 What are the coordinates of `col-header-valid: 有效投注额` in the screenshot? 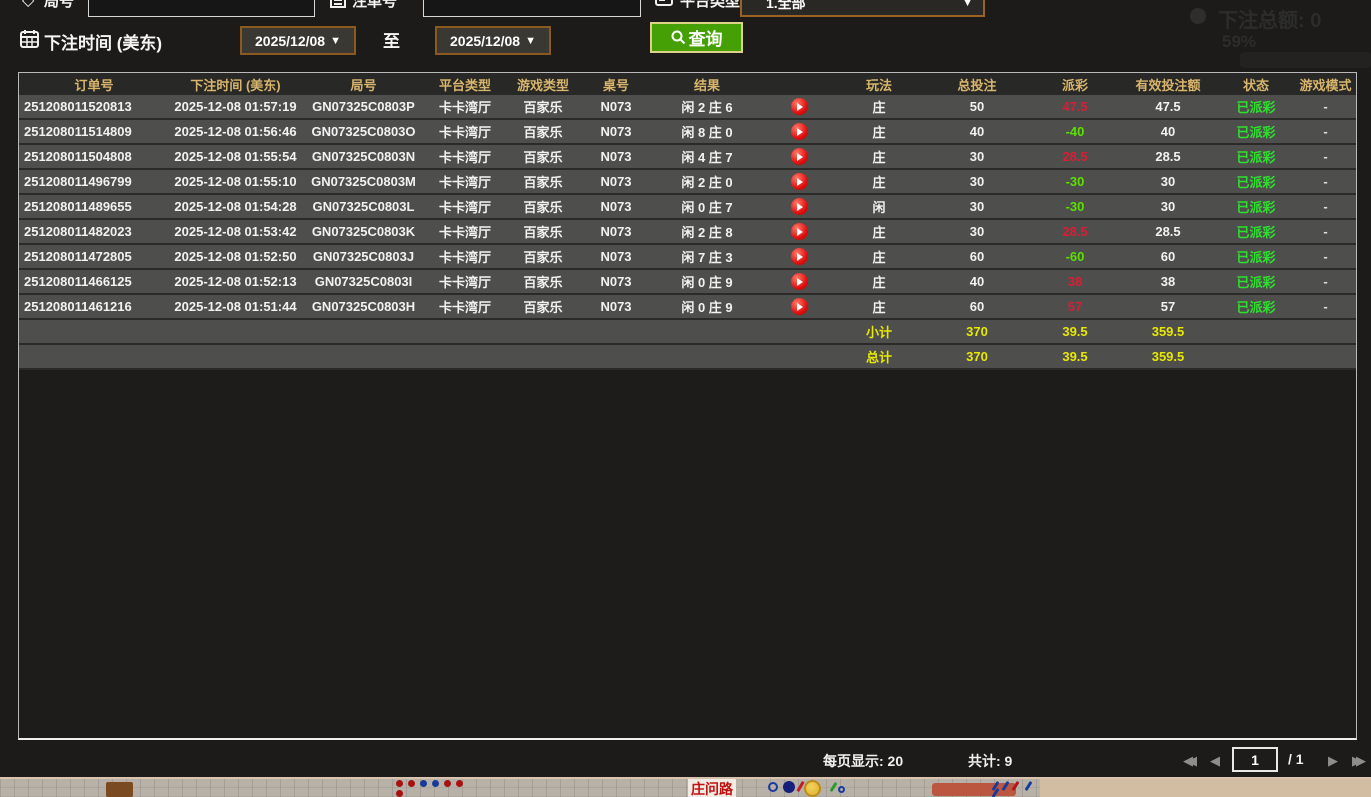 It's located at (1168, 85).